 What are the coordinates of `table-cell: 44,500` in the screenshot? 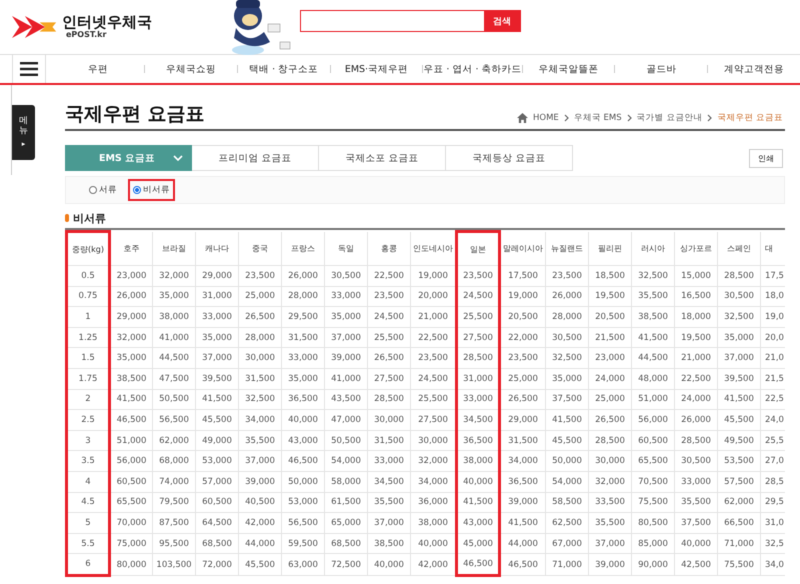 It's located at (174, 358).